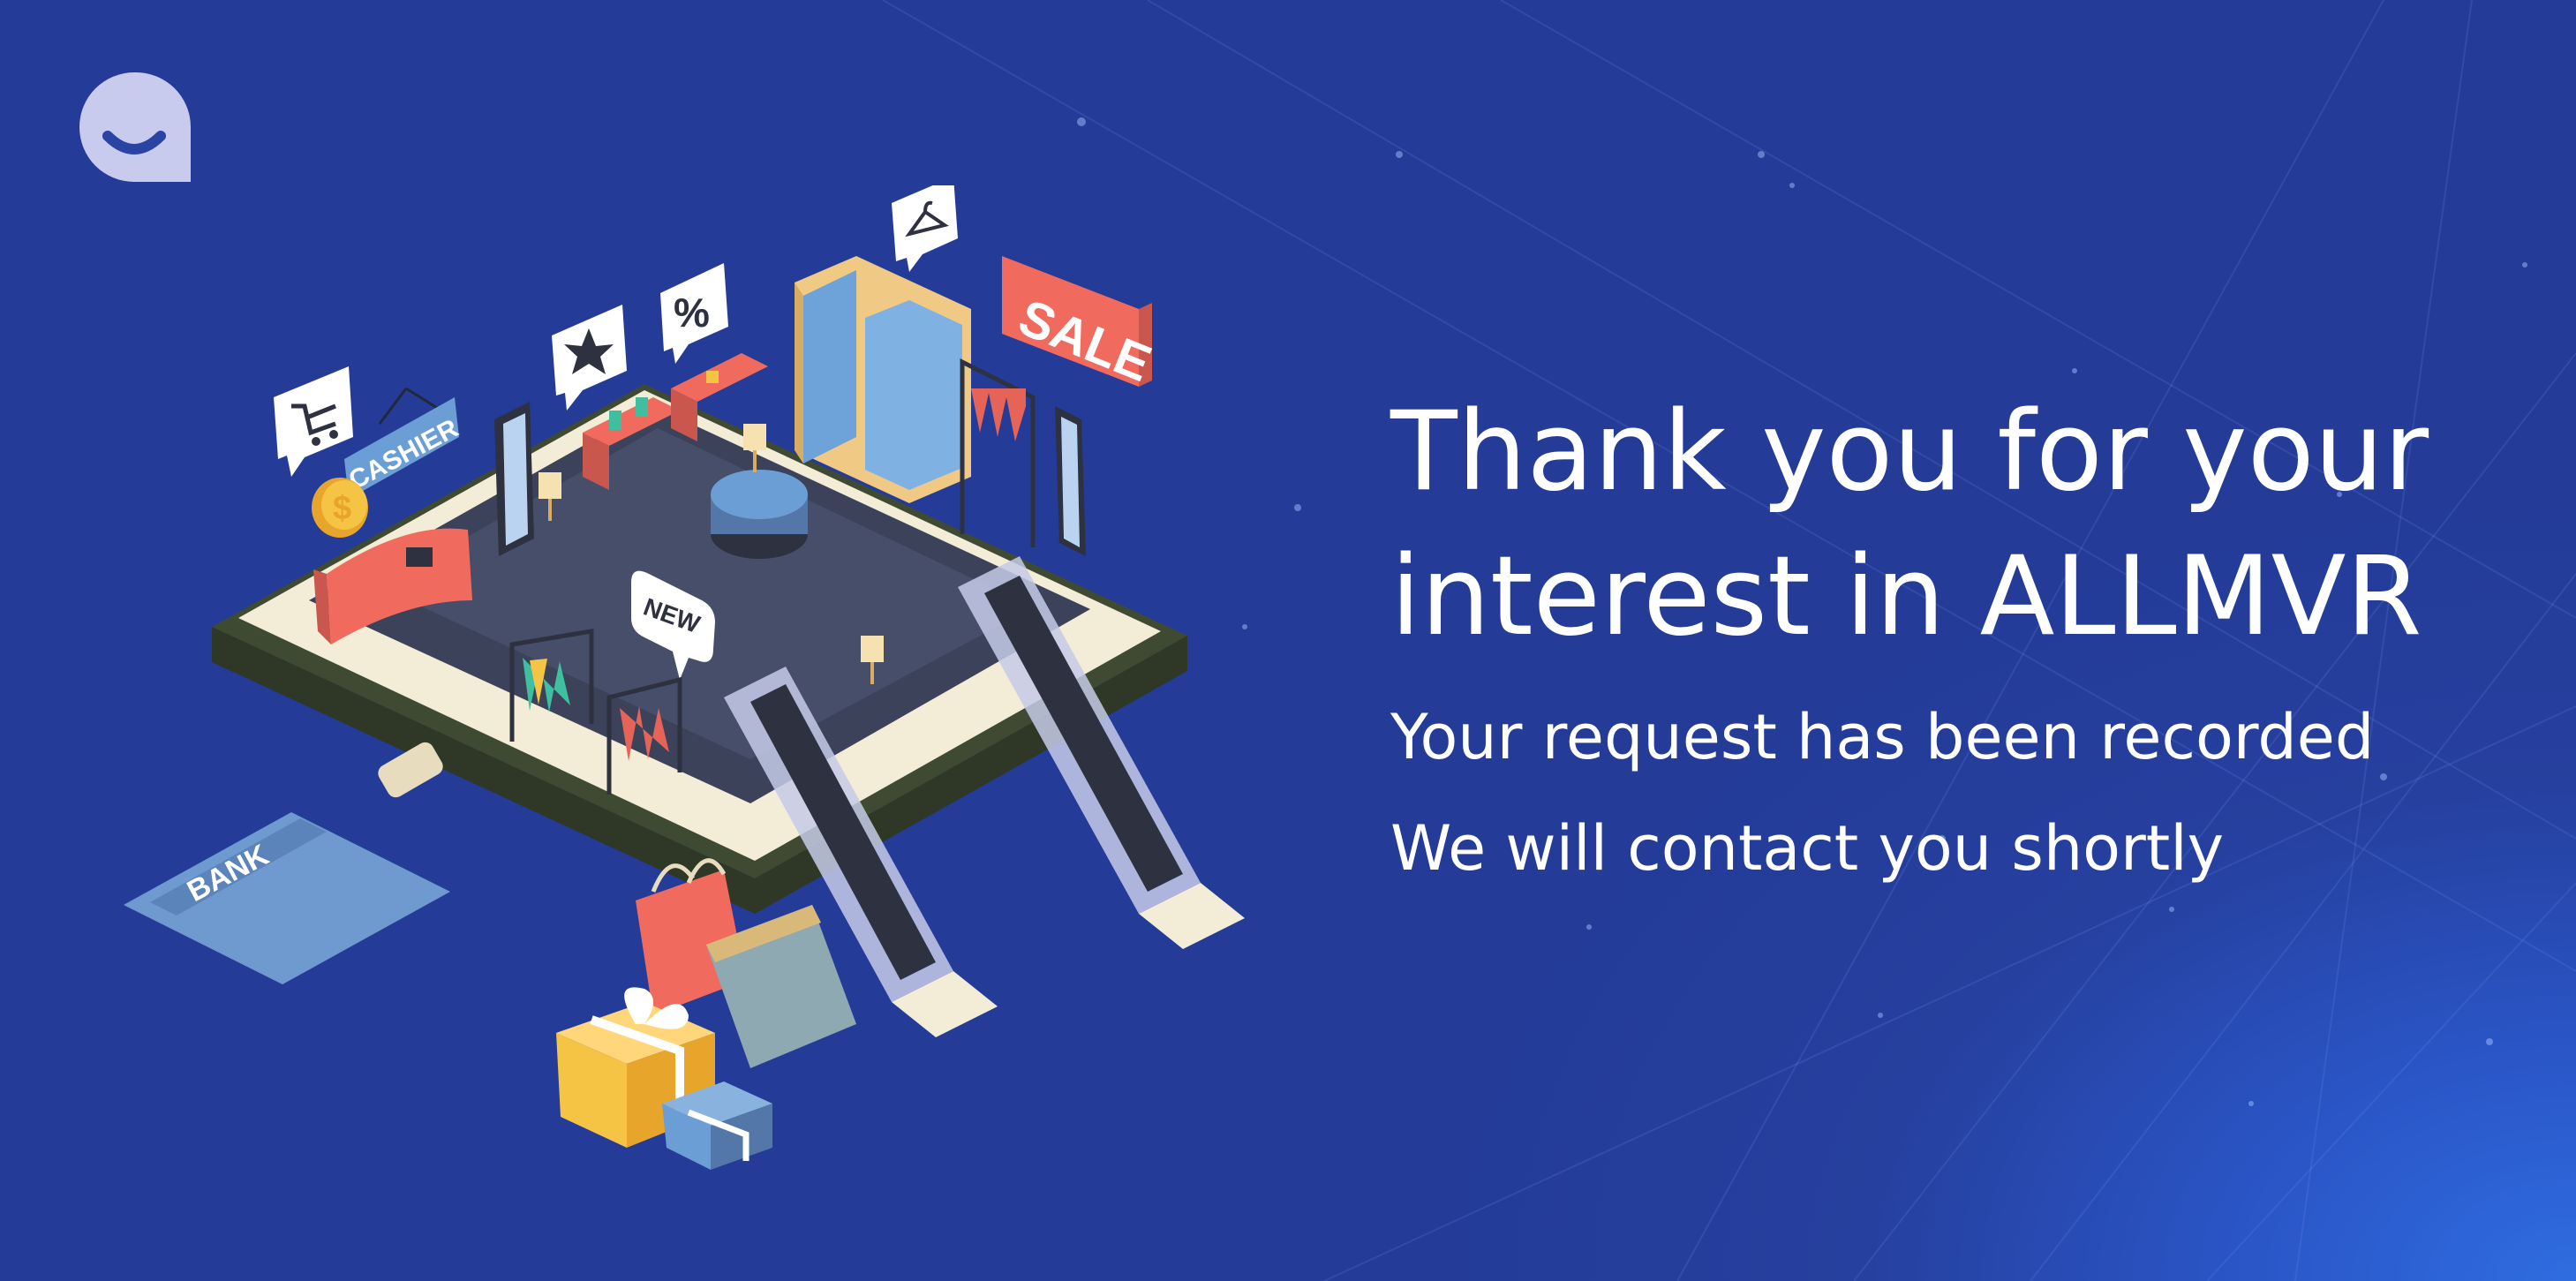  What do you see at coordinates (135, 127) in the screenshot?
I see `smile-chat-icon` at bounding box center [135, 127].